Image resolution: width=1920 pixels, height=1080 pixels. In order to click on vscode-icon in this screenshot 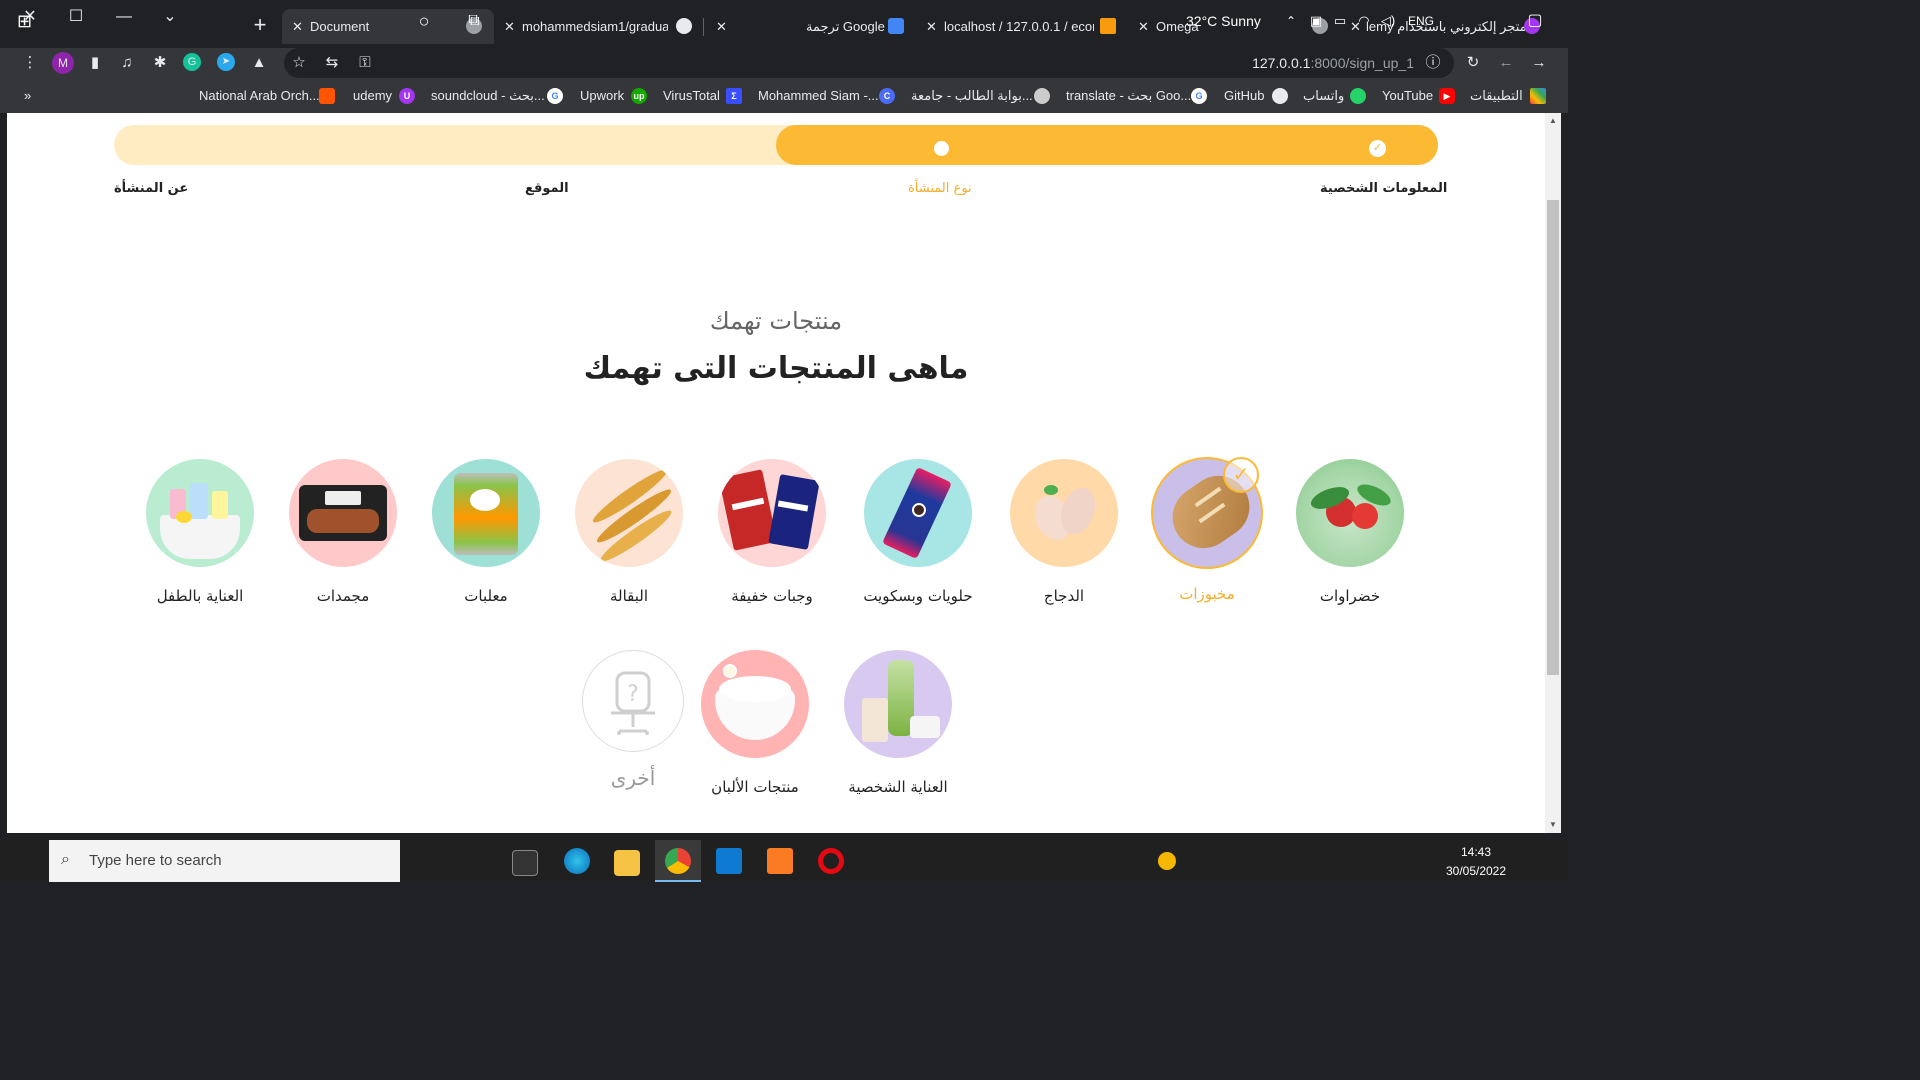, I will do `click(729, 861)`.